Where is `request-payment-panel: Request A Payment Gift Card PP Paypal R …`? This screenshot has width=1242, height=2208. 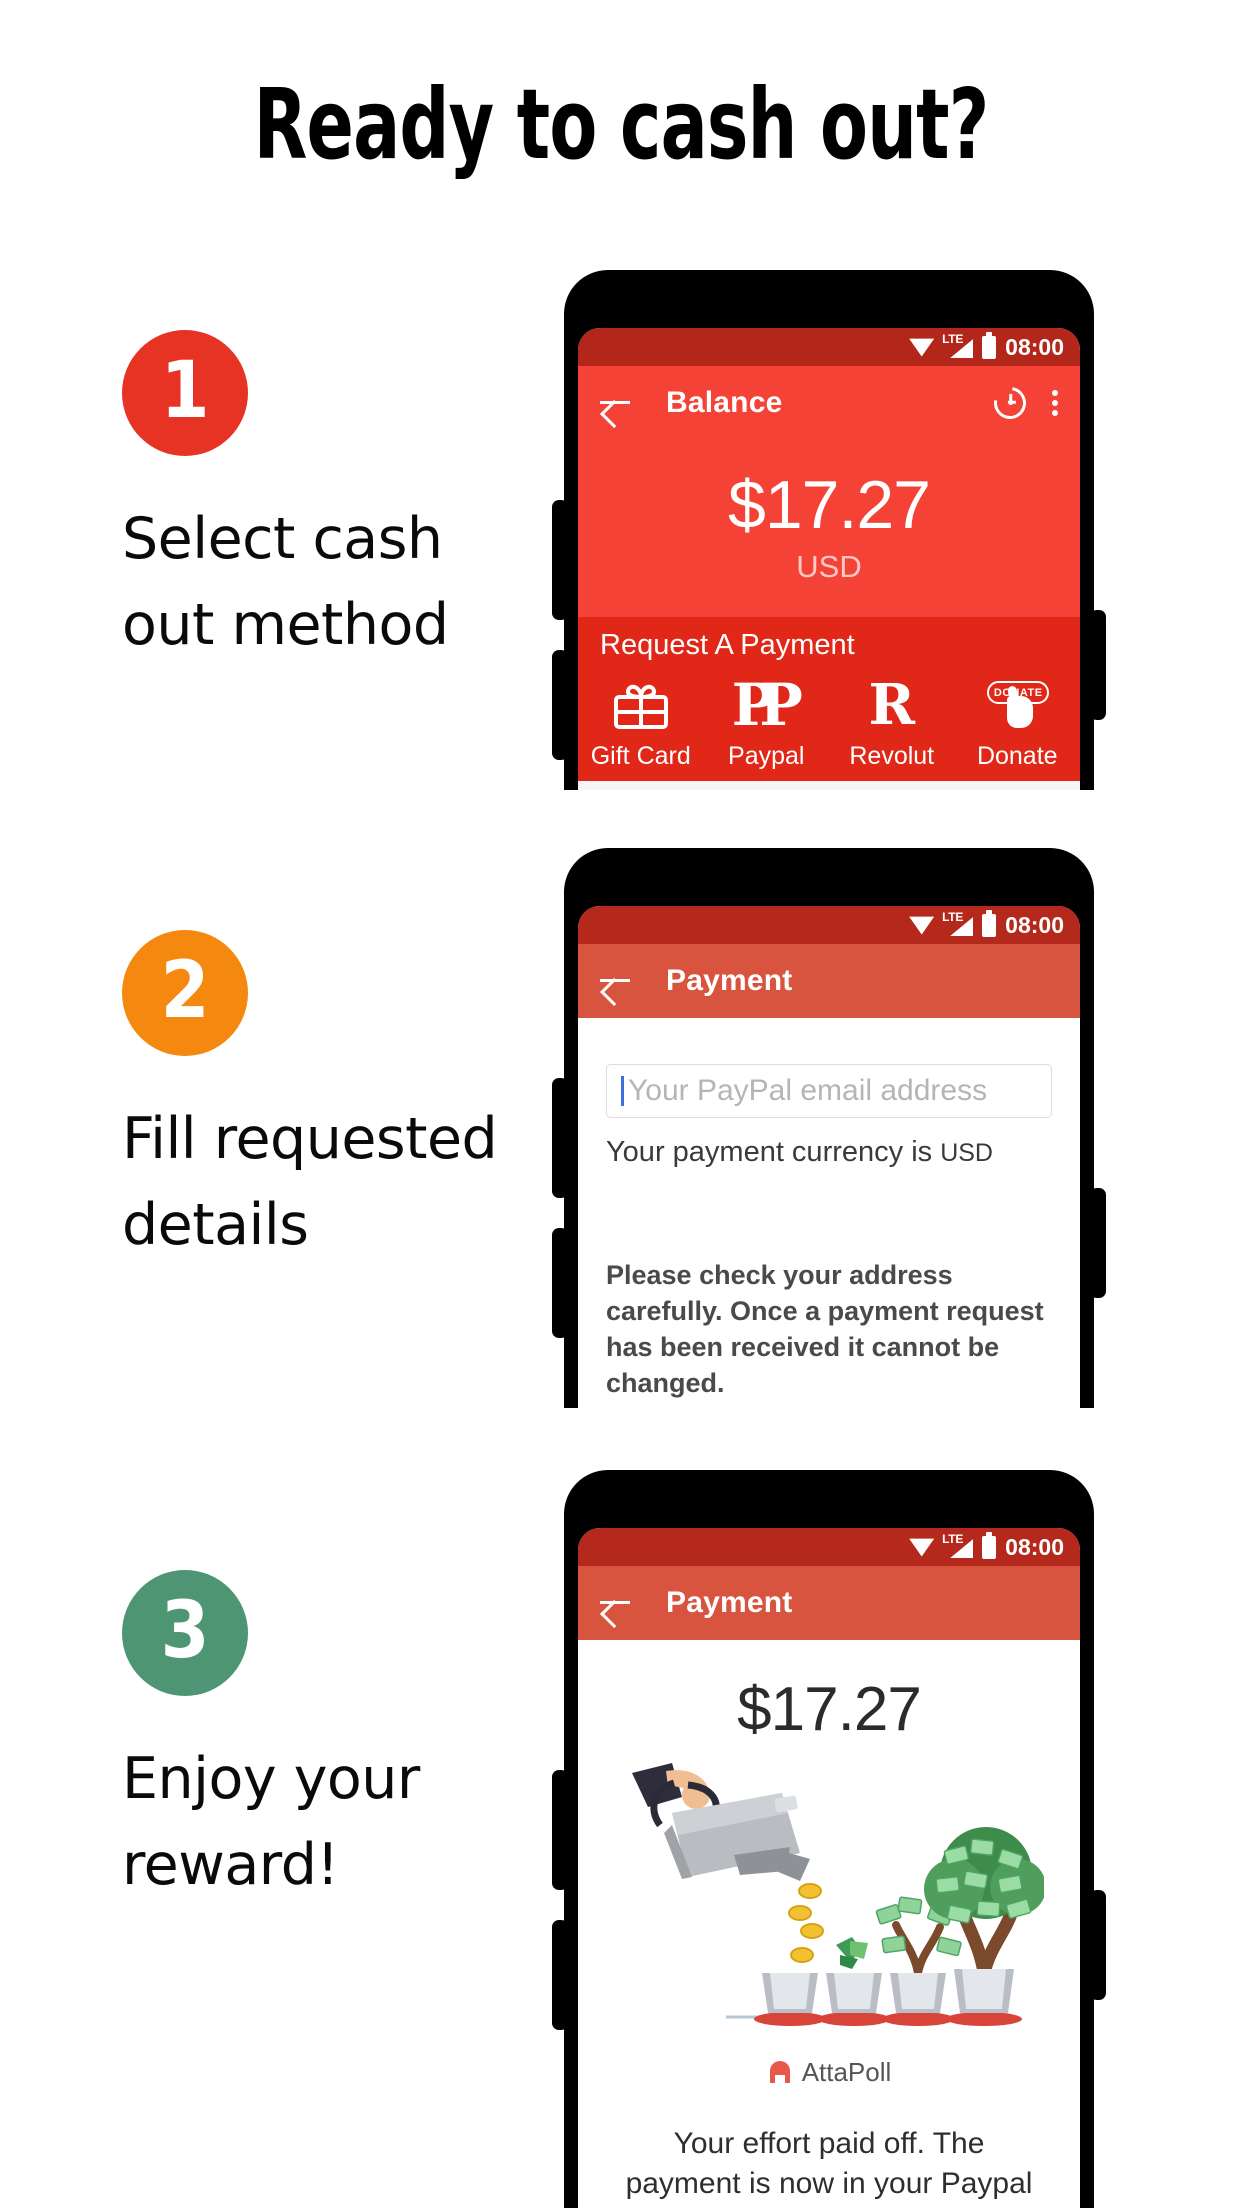 request-payment-panel: Request A Payment Gift Card PP Paypal R … is located at coordinates (829, 699).